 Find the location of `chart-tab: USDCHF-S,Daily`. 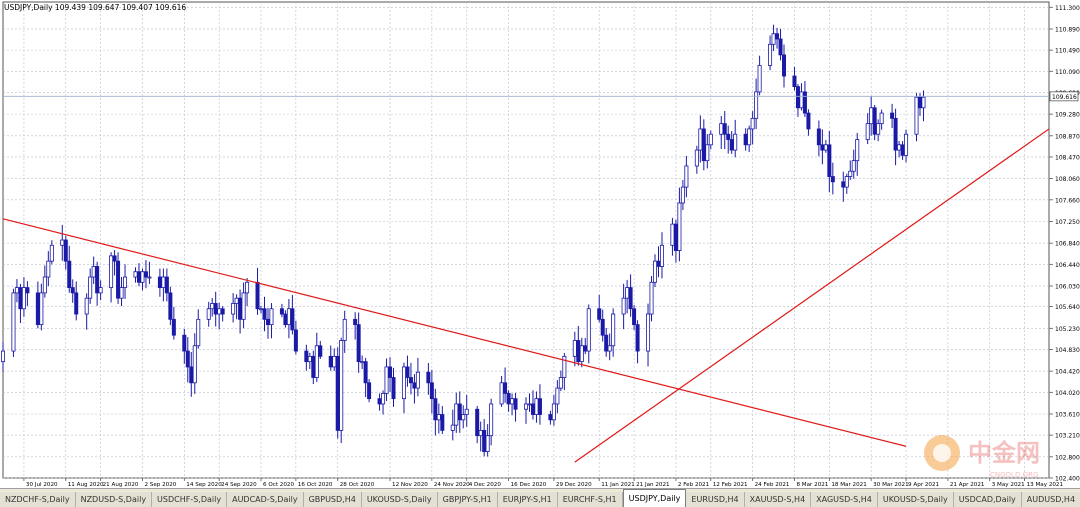

chart-tab: USDCHF-S,Daily is located at coordinates (190, 499).